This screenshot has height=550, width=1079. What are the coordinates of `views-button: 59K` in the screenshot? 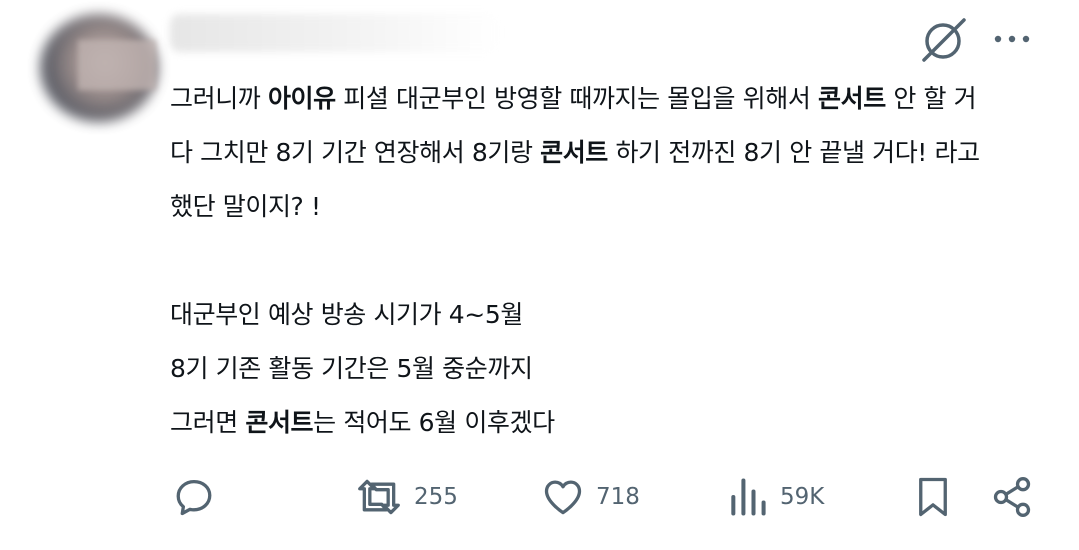 It's located at (775, 497).